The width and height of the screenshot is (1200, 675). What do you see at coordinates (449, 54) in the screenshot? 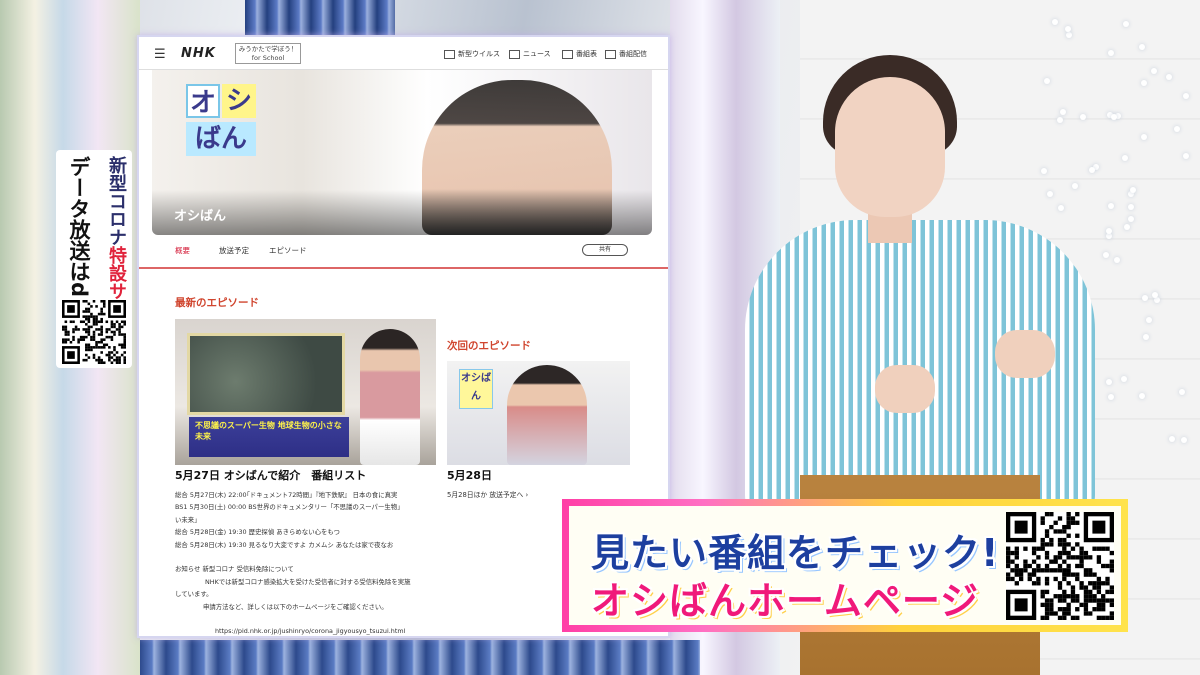
I see `virus-icon` at bounding box center [449, 54].